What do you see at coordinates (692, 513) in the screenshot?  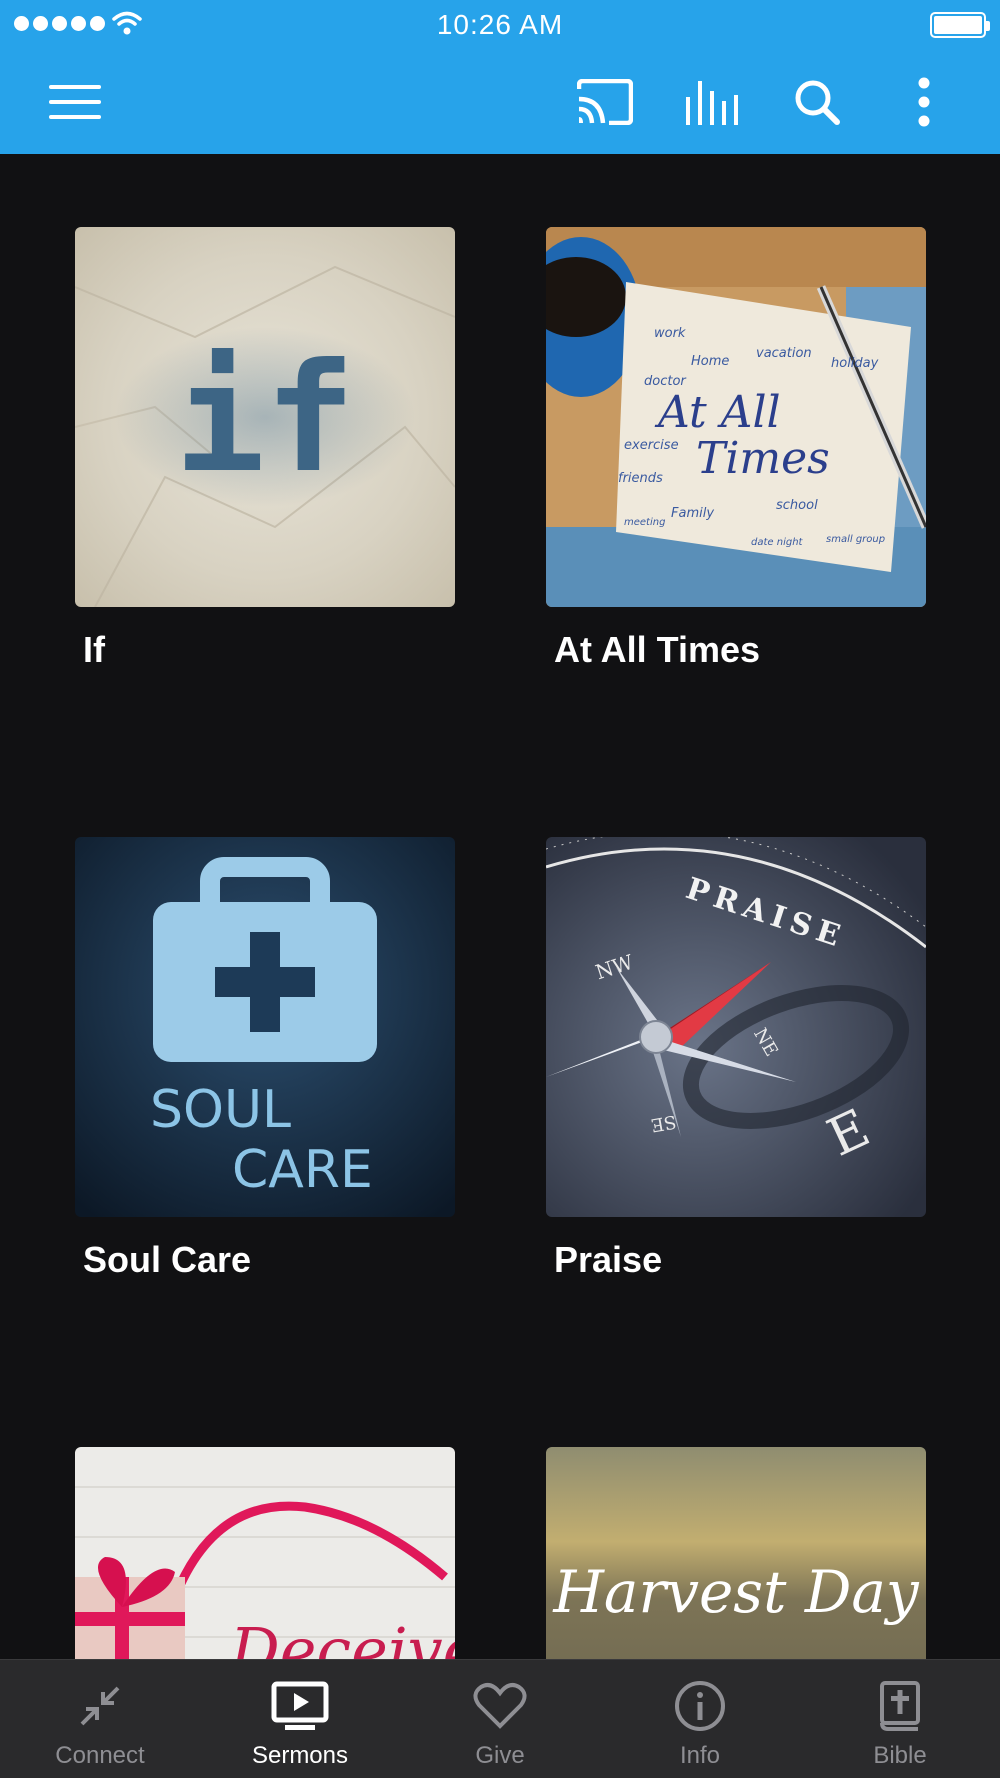 I see `art-word: Family` at bounding box center [692, 513].